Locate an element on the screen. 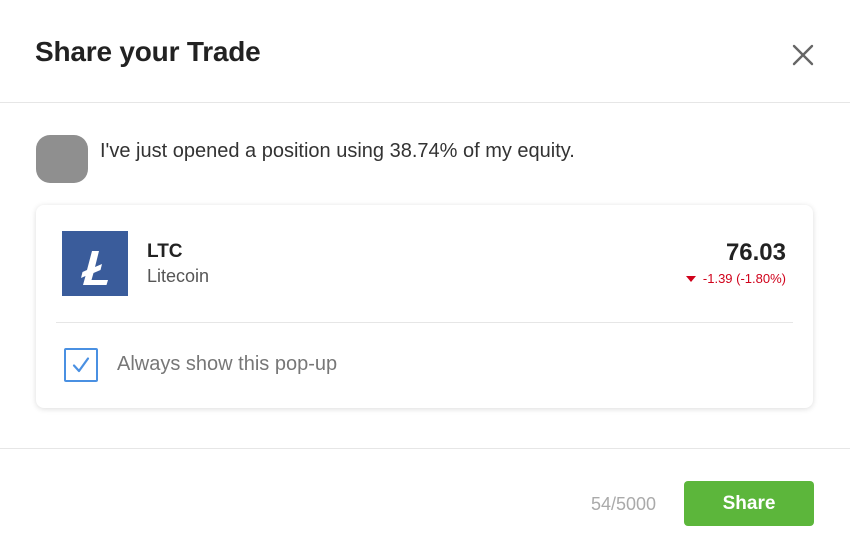  checkmark-icon is located at coordinates (81, 365).